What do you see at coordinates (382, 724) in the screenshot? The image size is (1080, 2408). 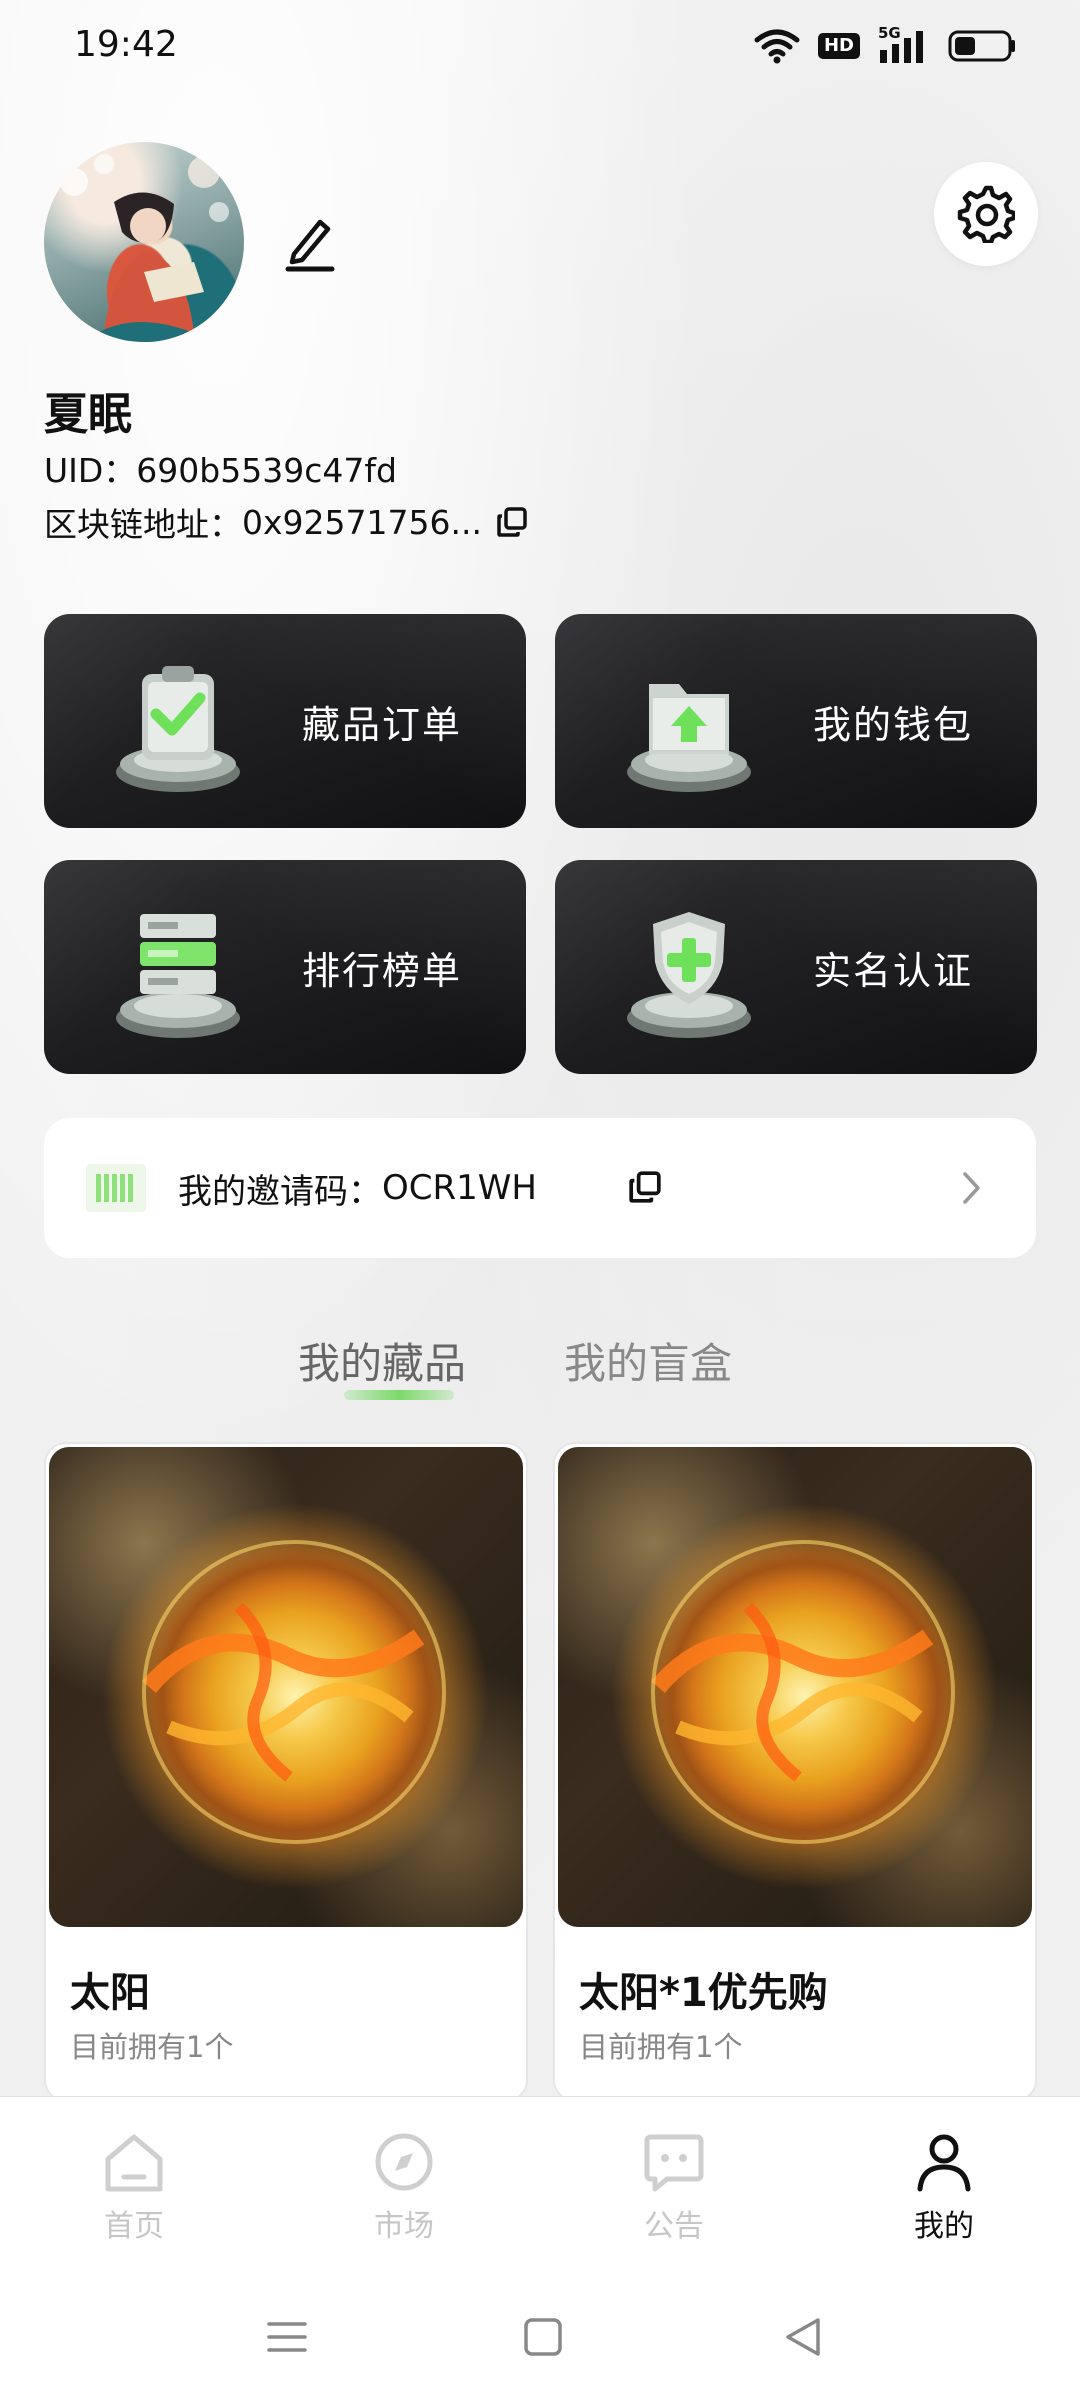 I see `feature-label-orders: 藏品订单` at bounding box center [382, 724].